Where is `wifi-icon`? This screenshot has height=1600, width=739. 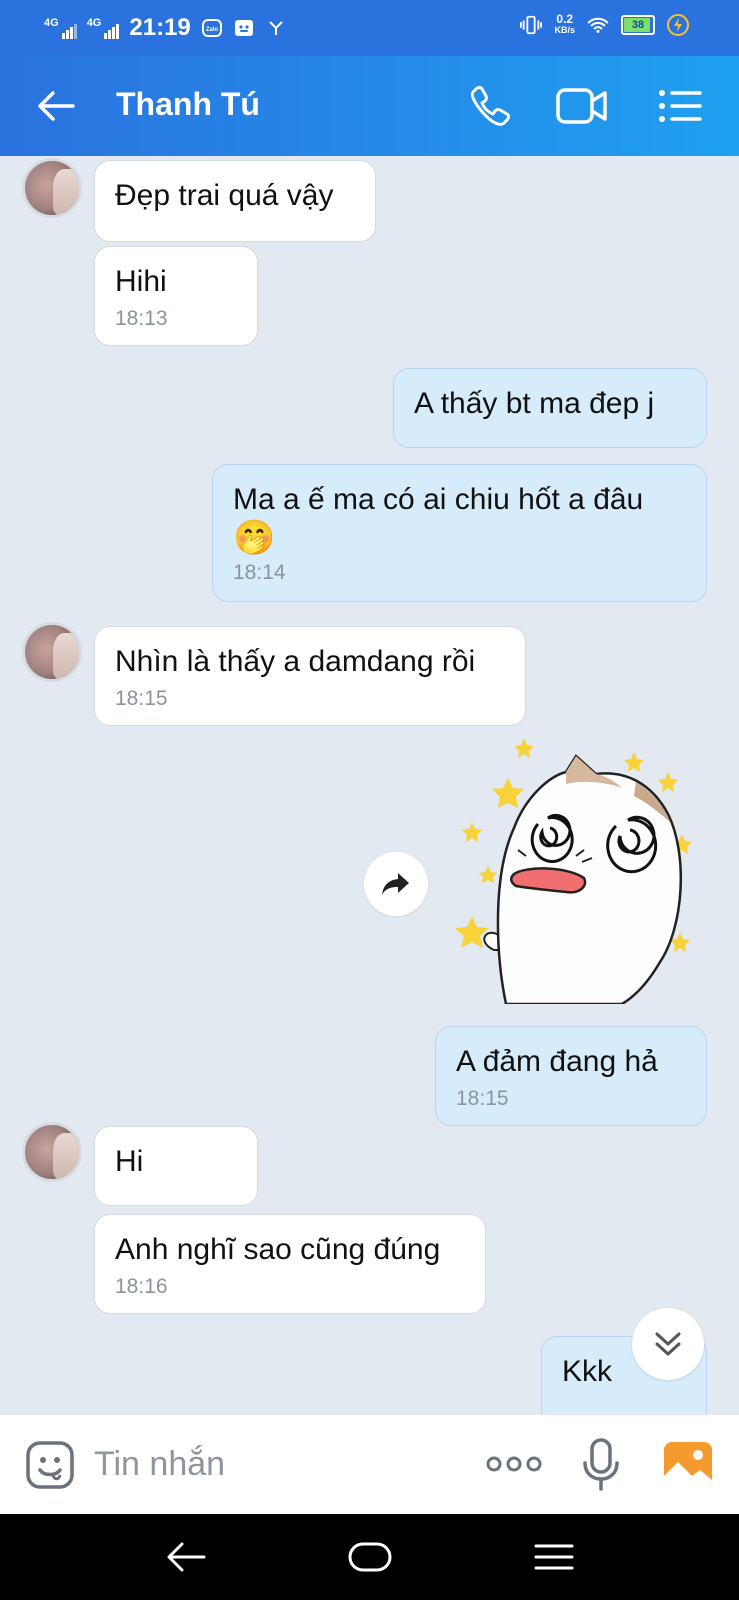
wifi-icon is located at coordinates (598, 25).